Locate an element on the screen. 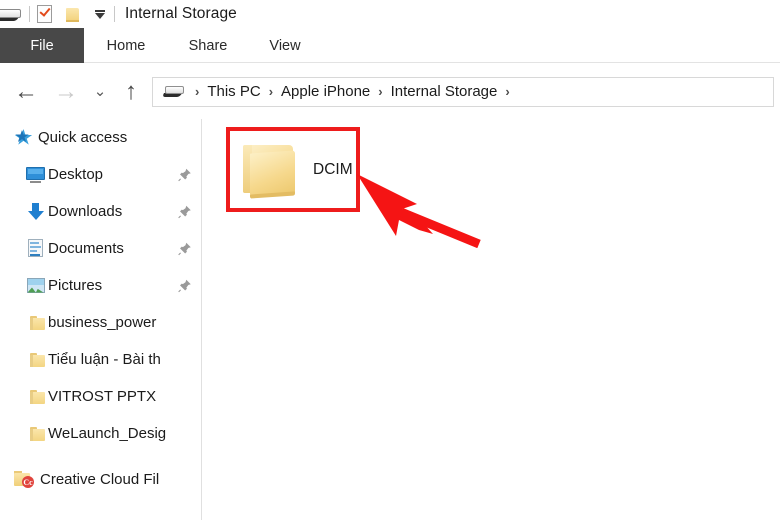 This screenshot has width=780, height=520. sidebar-item-label: Desktop is located at coordinates (76, 174).